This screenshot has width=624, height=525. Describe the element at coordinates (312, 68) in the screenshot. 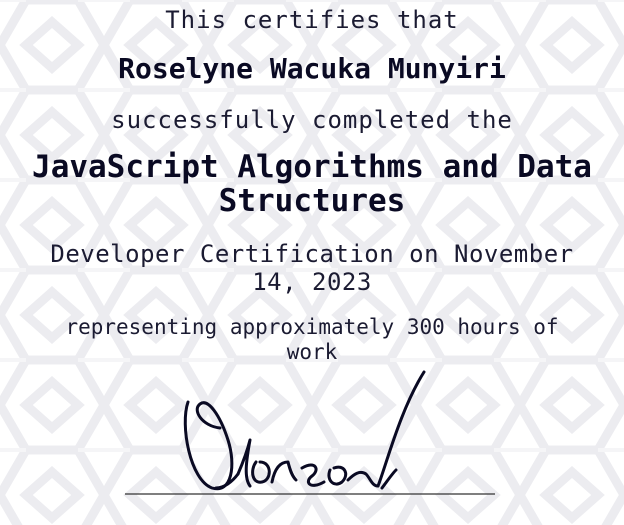

I see `recipient-name: Roselyne Wacuka Munyiri` at that location.